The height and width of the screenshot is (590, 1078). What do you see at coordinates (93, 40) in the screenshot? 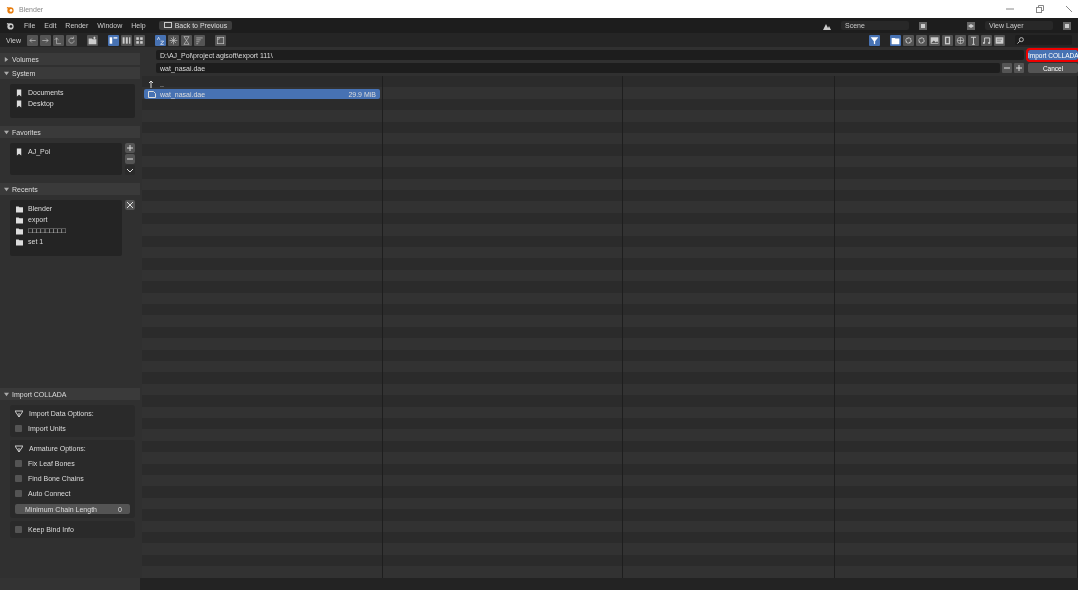
I see `new-folder-icon` at bounding box center [93, 40].